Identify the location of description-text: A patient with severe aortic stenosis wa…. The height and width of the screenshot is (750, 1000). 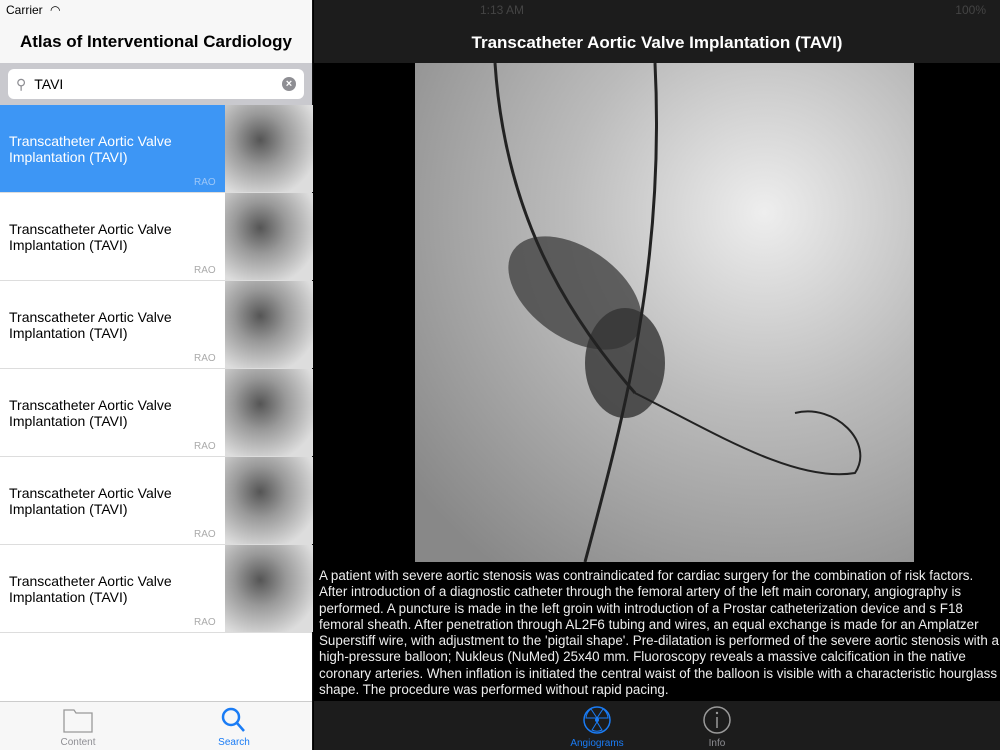
(659, 633).